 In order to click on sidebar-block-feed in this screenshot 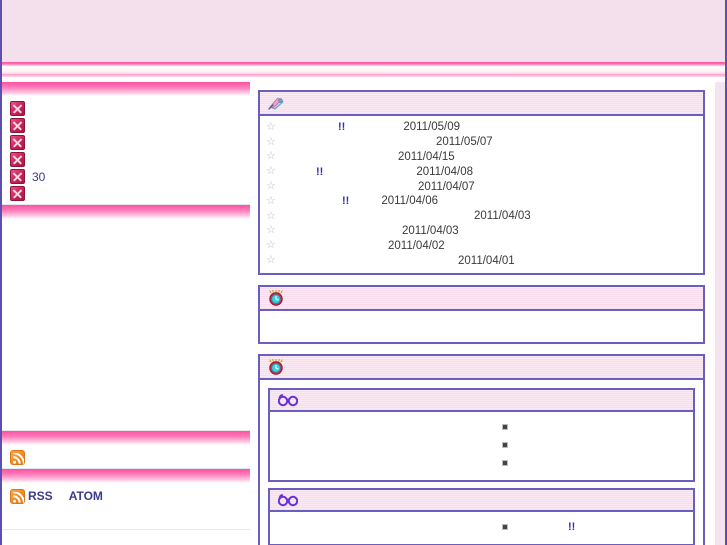, I will do `click(126, 457)`.